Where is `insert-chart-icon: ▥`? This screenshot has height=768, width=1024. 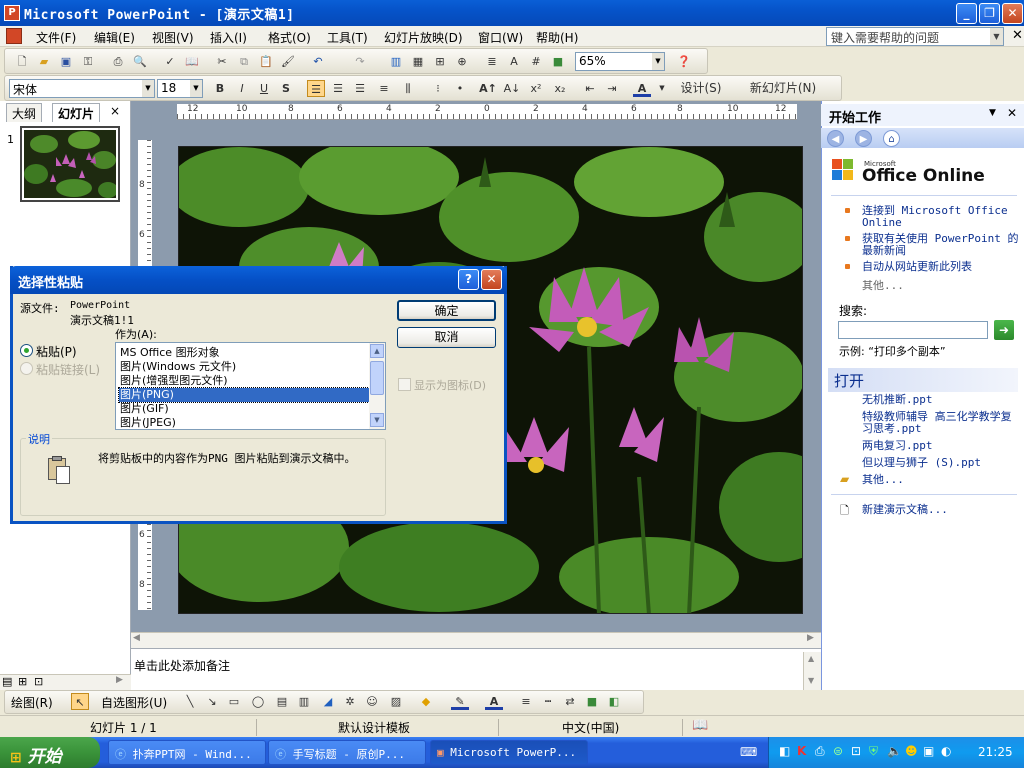 insert-chart-icon: ▥ is located at coordinates (396, 61).